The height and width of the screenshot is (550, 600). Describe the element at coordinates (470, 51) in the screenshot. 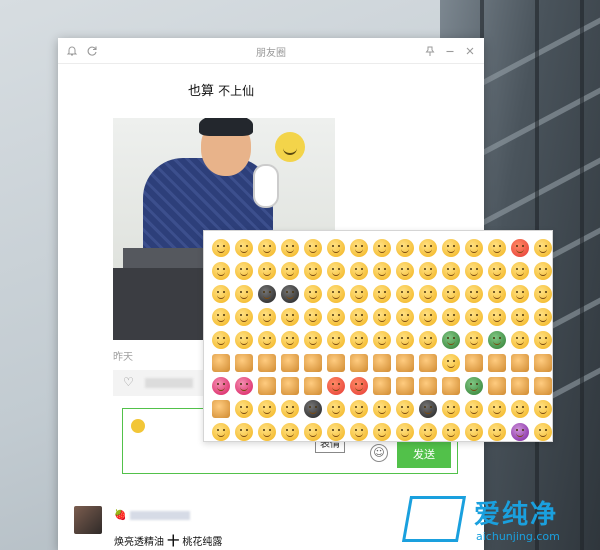

I see `close-icon` at that location.